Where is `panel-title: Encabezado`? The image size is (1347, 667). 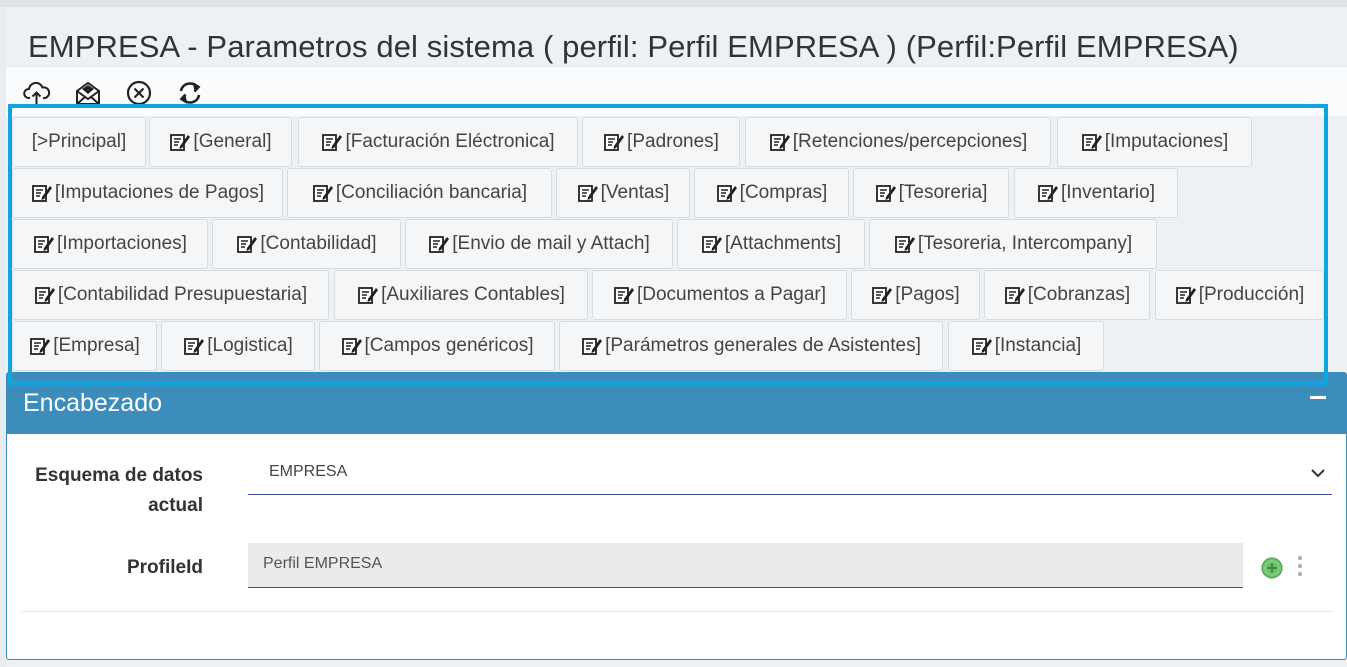 panel-title: Encabezado is located at coordinates (93, 403).